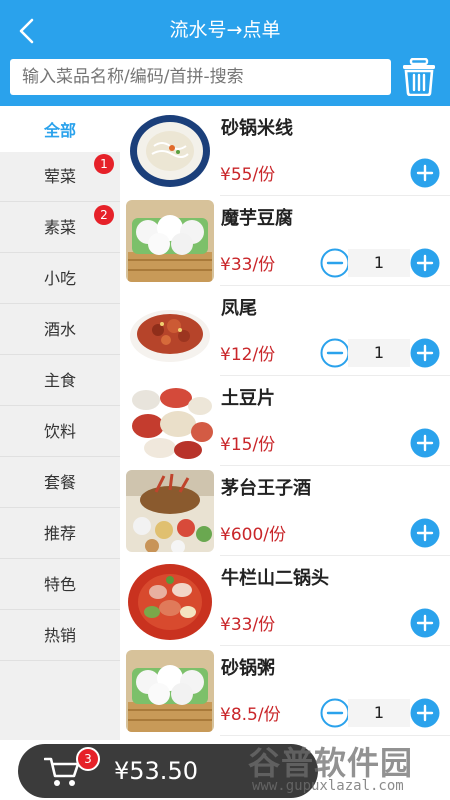  Describe the element at coordinates (59, 227) in the screenshot. I see `sidebar-item-label: 素菜` at that location.